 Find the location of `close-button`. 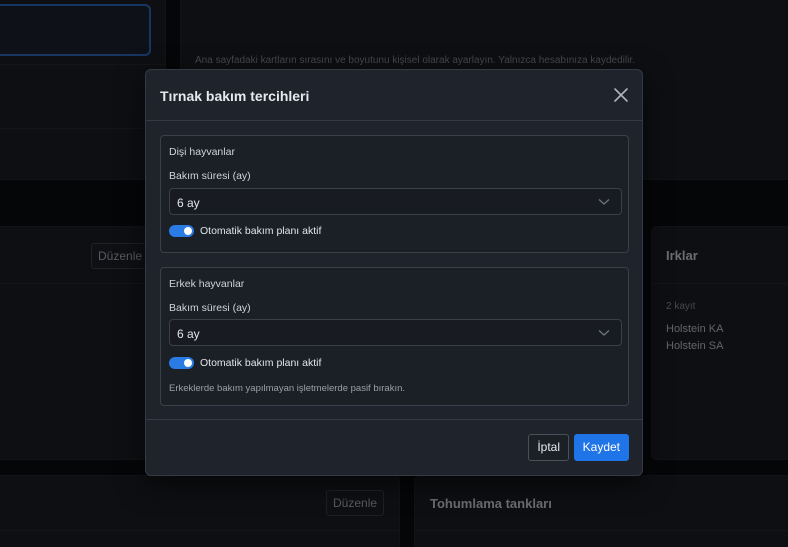

close-button is located at coordinates (621, 95).